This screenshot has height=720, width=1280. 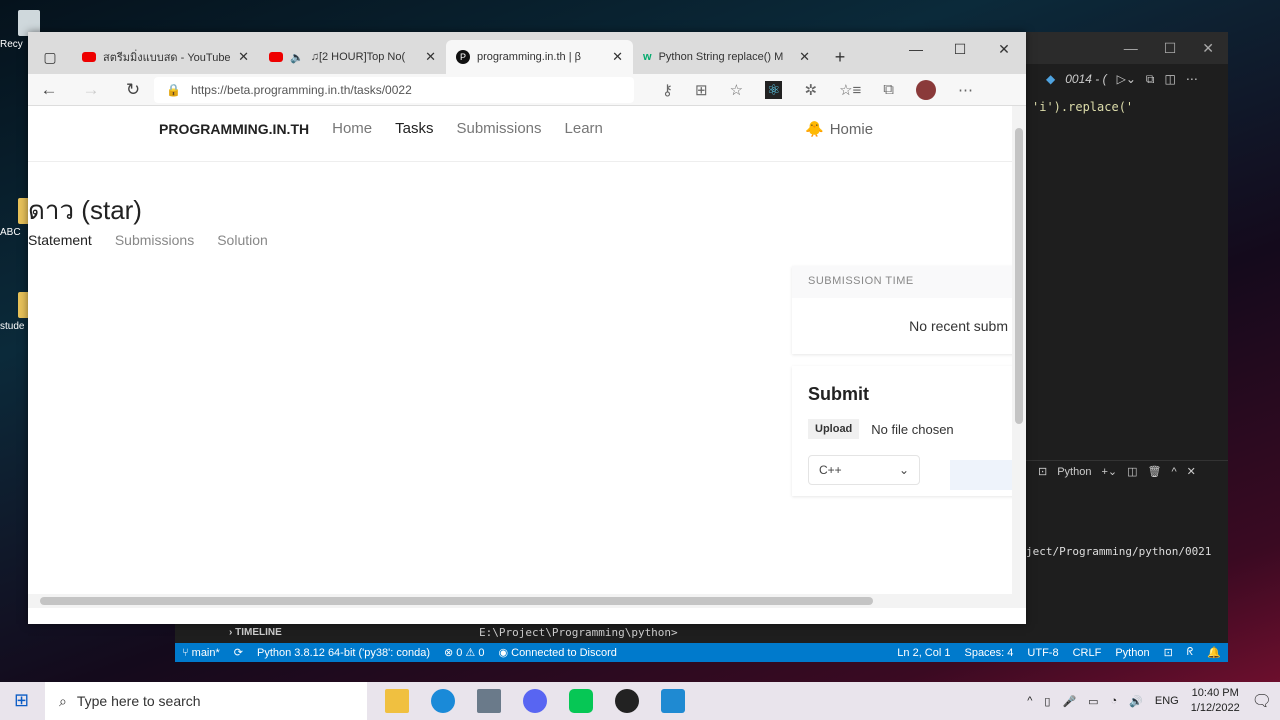 What do you see at coordinates (923, 653) in the screenshot?
I see `cursor-position: Ln 2, Col 1` at bounding box center [923, 653].